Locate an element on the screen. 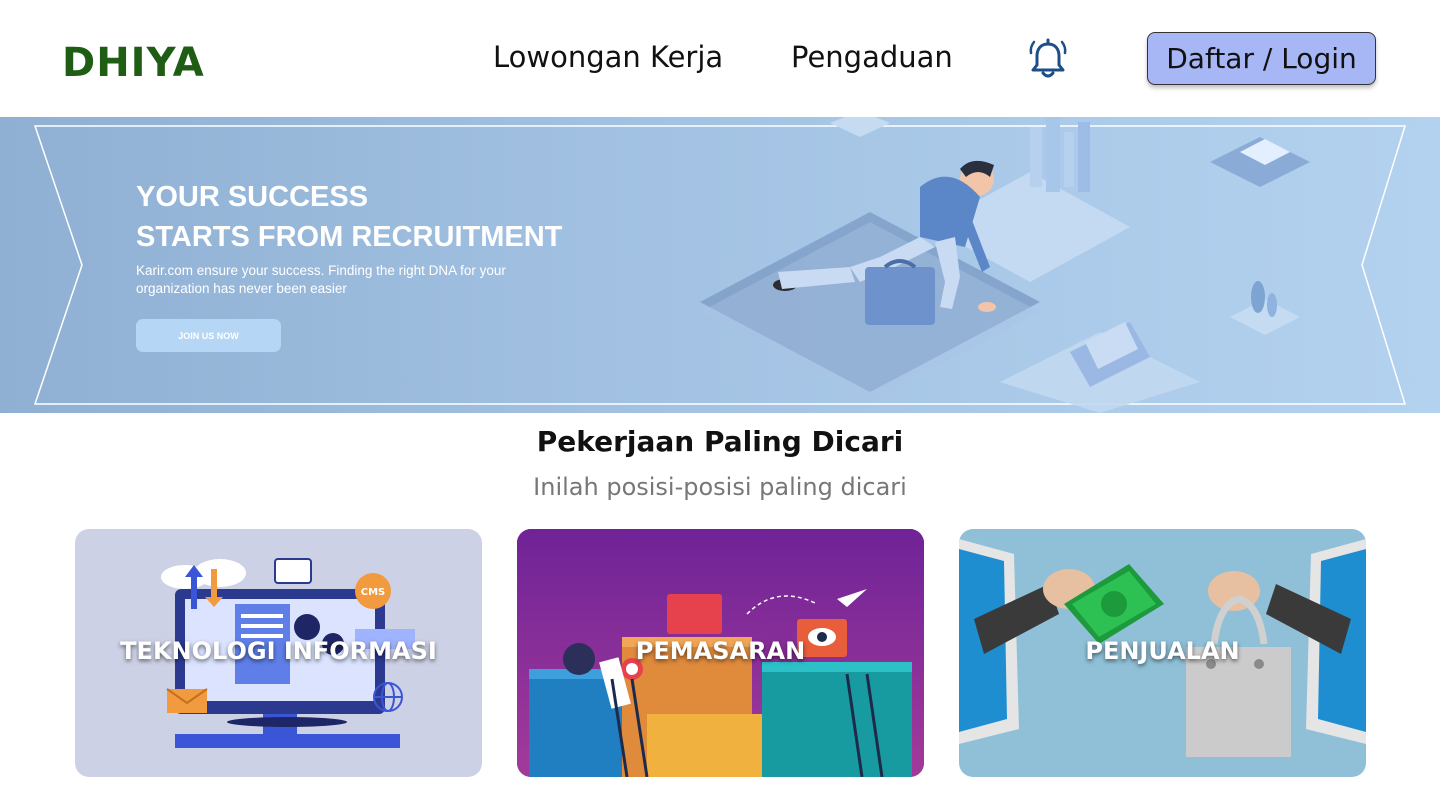 This screenshot has width=1440, height=812. section-title: Pekerjaan Paling Dicari is located at coordinates (720, 441).